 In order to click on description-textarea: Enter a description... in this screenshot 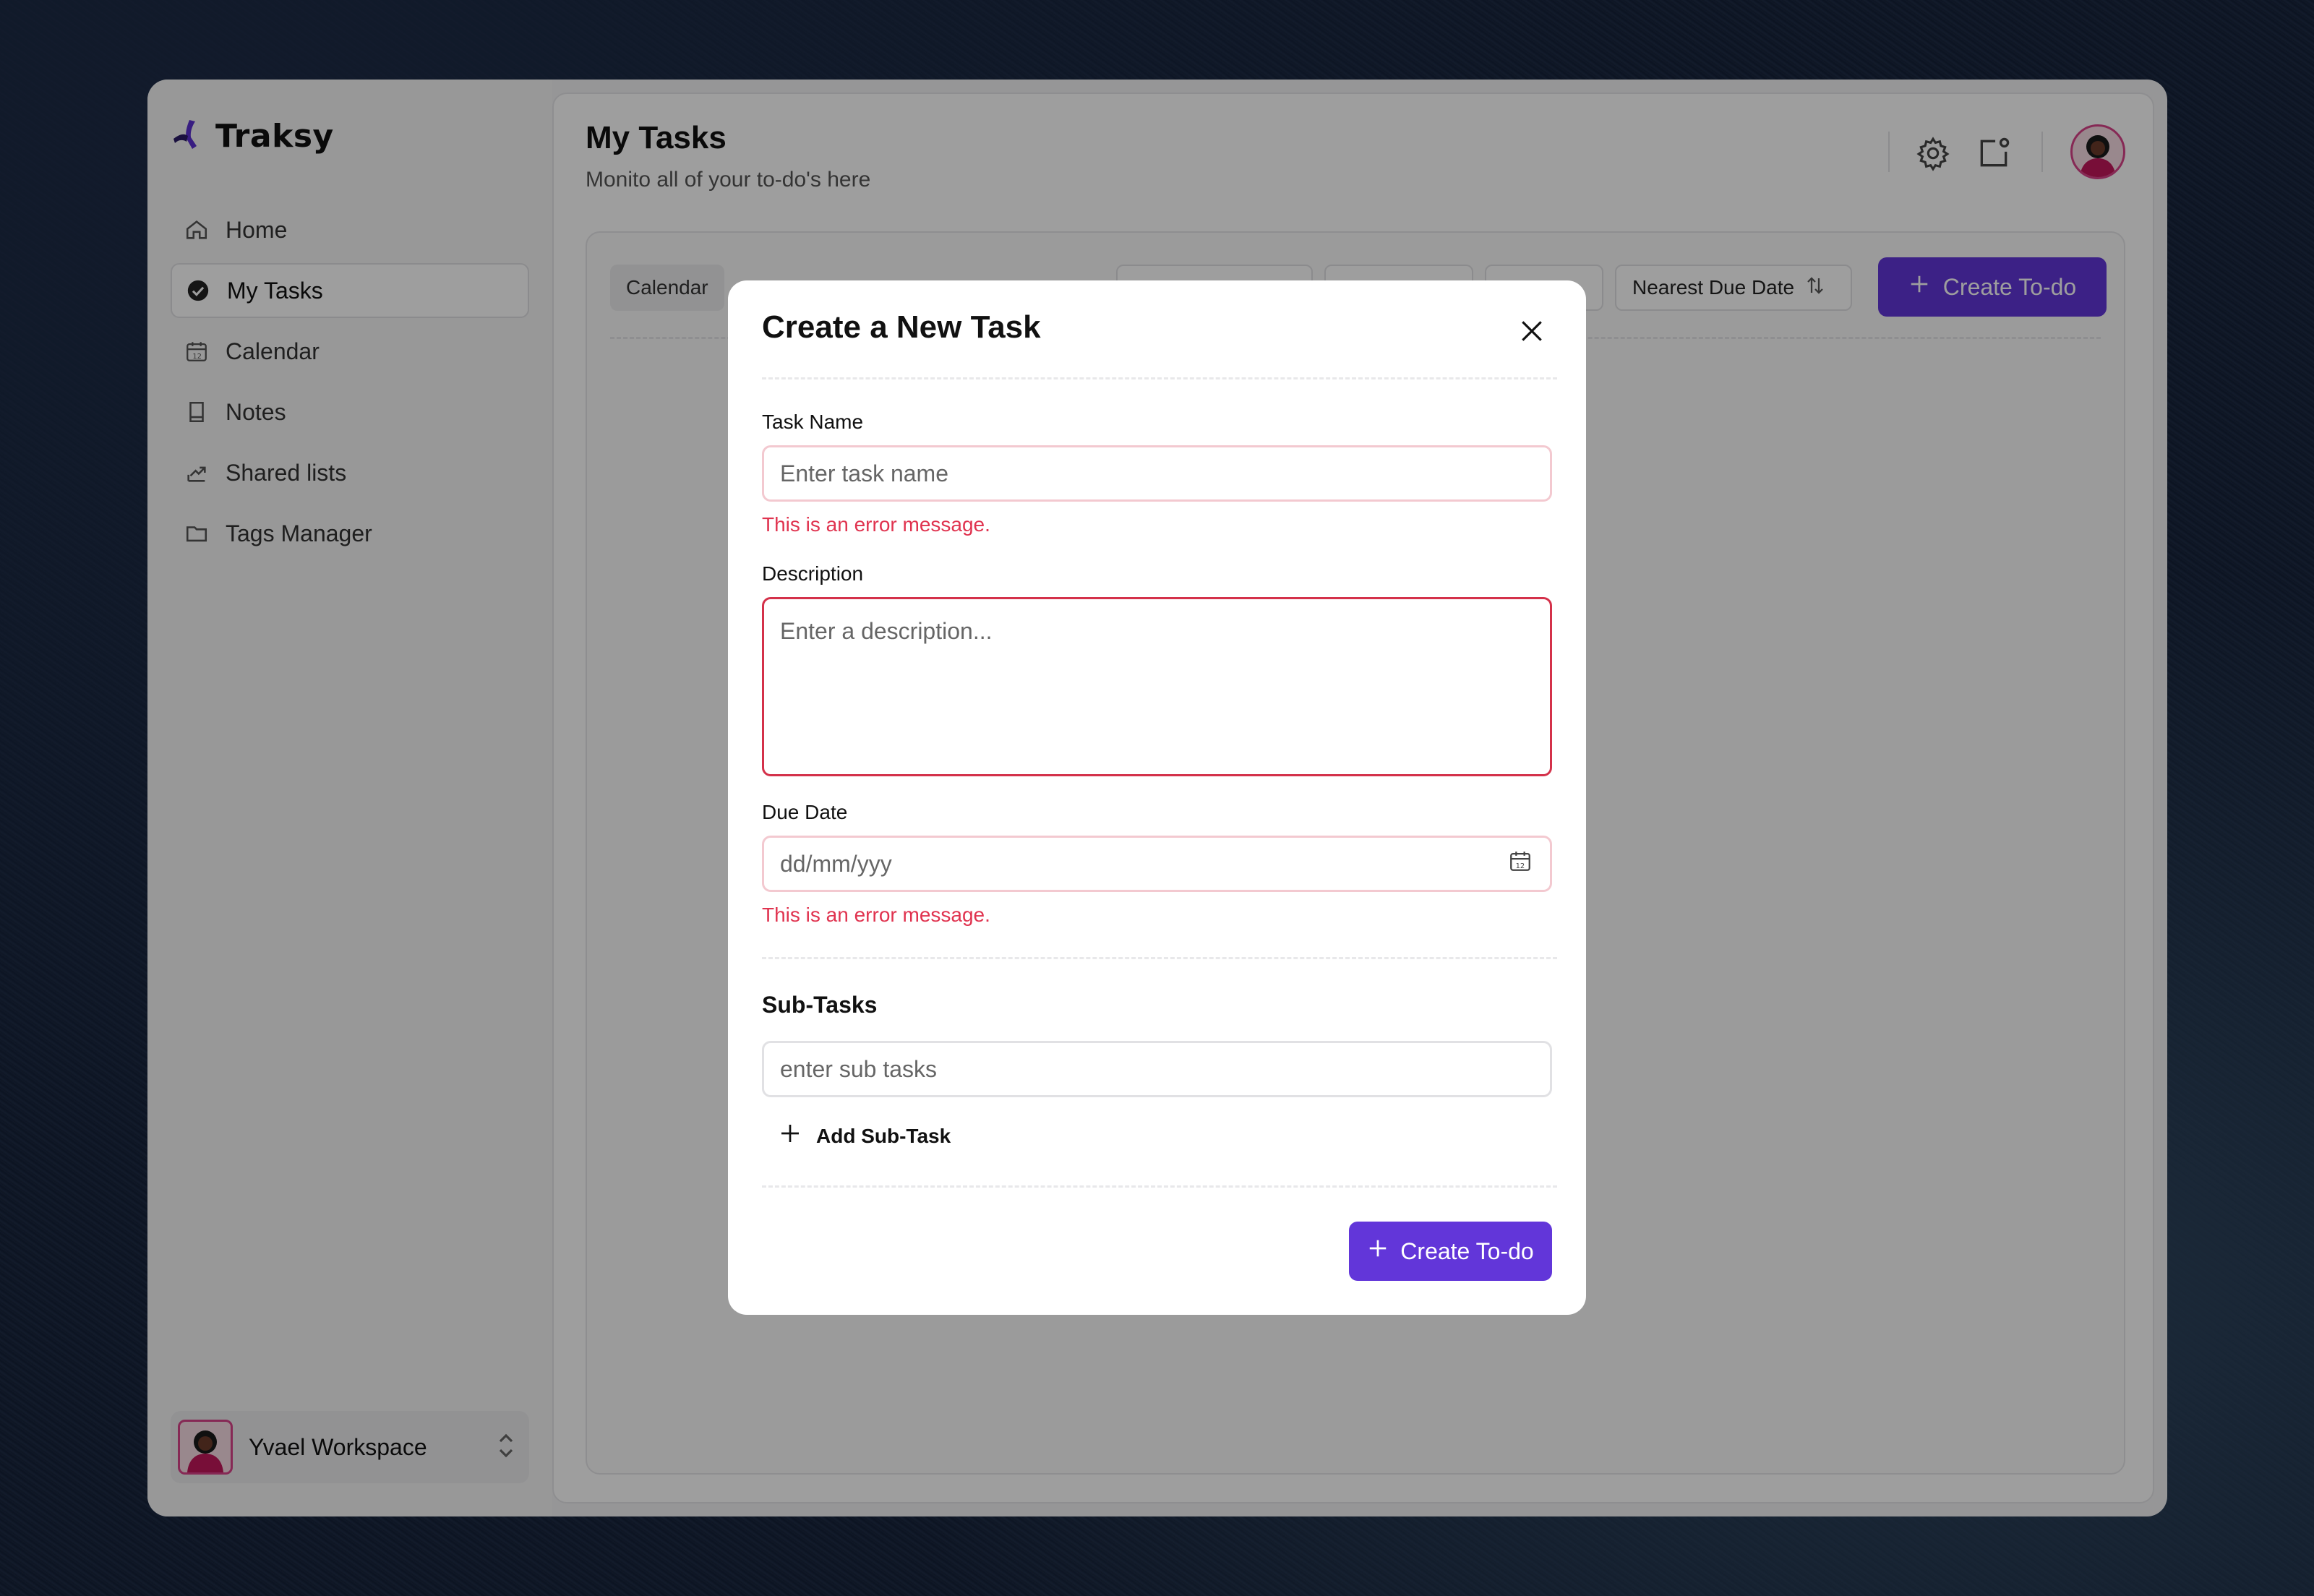, I will do `click(1157, 686)`.